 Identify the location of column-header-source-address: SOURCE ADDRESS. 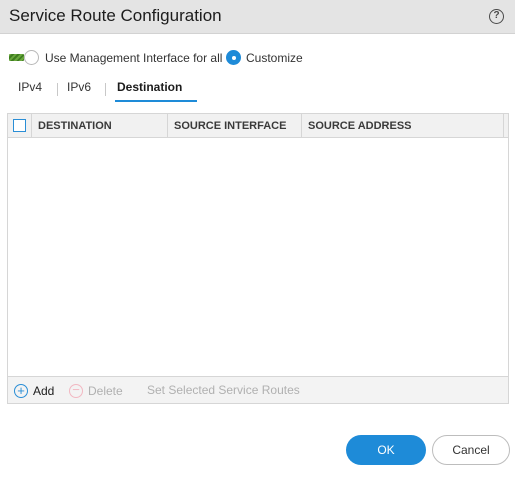
(403, 125).